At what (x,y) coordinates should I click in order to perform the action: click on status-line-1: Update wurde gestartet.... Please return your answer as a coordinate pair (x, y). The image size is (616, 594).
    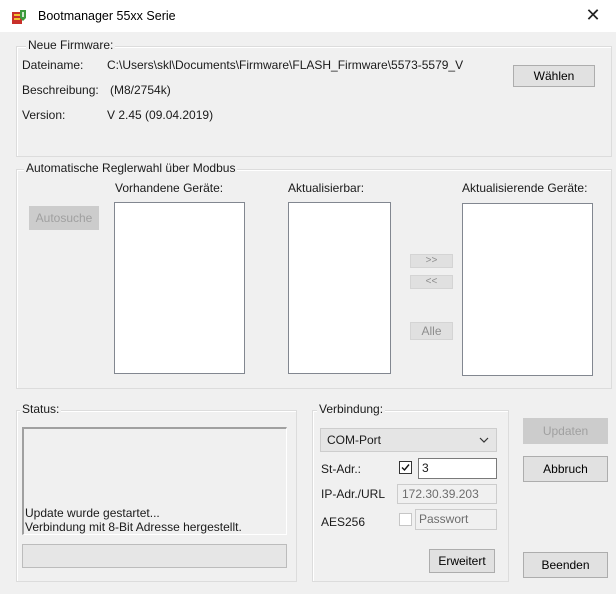
    Looking at the image, I should click on (92, 513).